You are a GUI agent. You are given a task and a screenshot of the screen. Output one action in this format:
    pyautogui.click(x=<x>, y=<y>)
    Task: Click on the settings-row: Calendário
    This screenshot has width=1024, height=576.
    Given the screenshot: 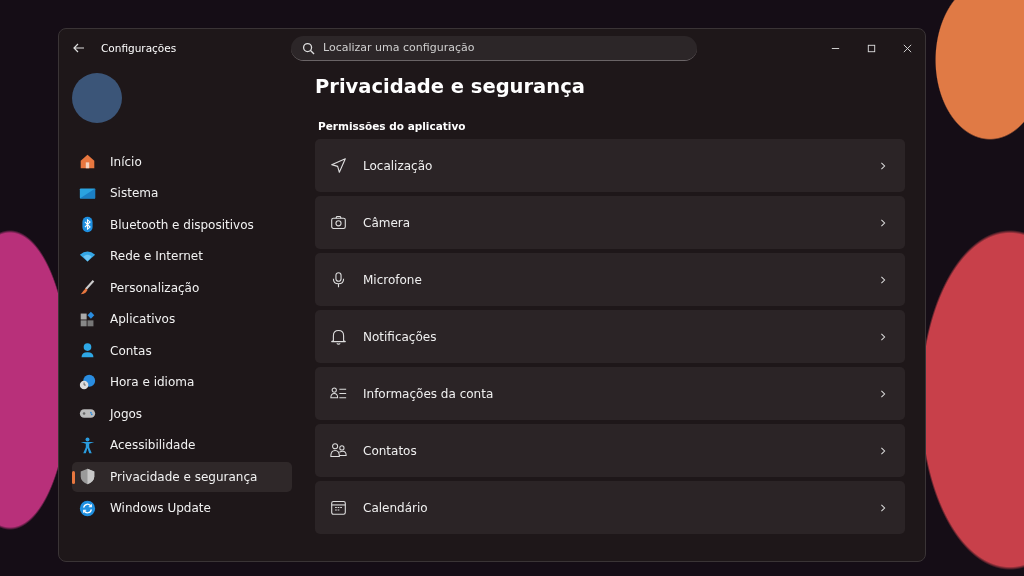 What is the action you would take?
    pyautogui.click(x=610, y=507)
    